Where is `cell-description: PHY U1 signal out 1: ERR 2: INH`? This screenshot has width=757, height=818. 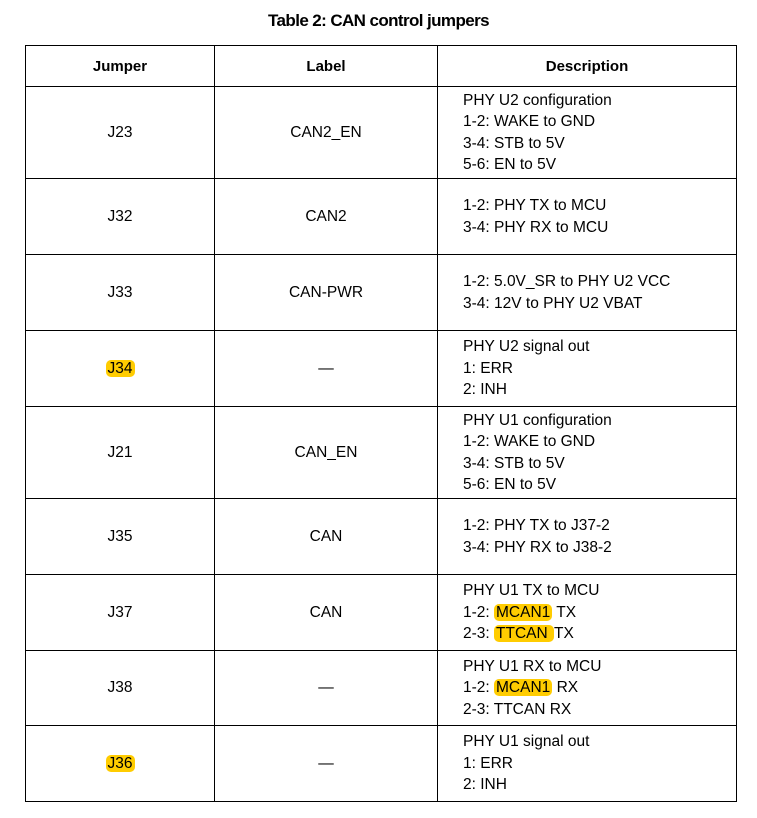 cell-description: PHY U1 signal out 1: ERR 2: INH is located at coordinates (587, 763).